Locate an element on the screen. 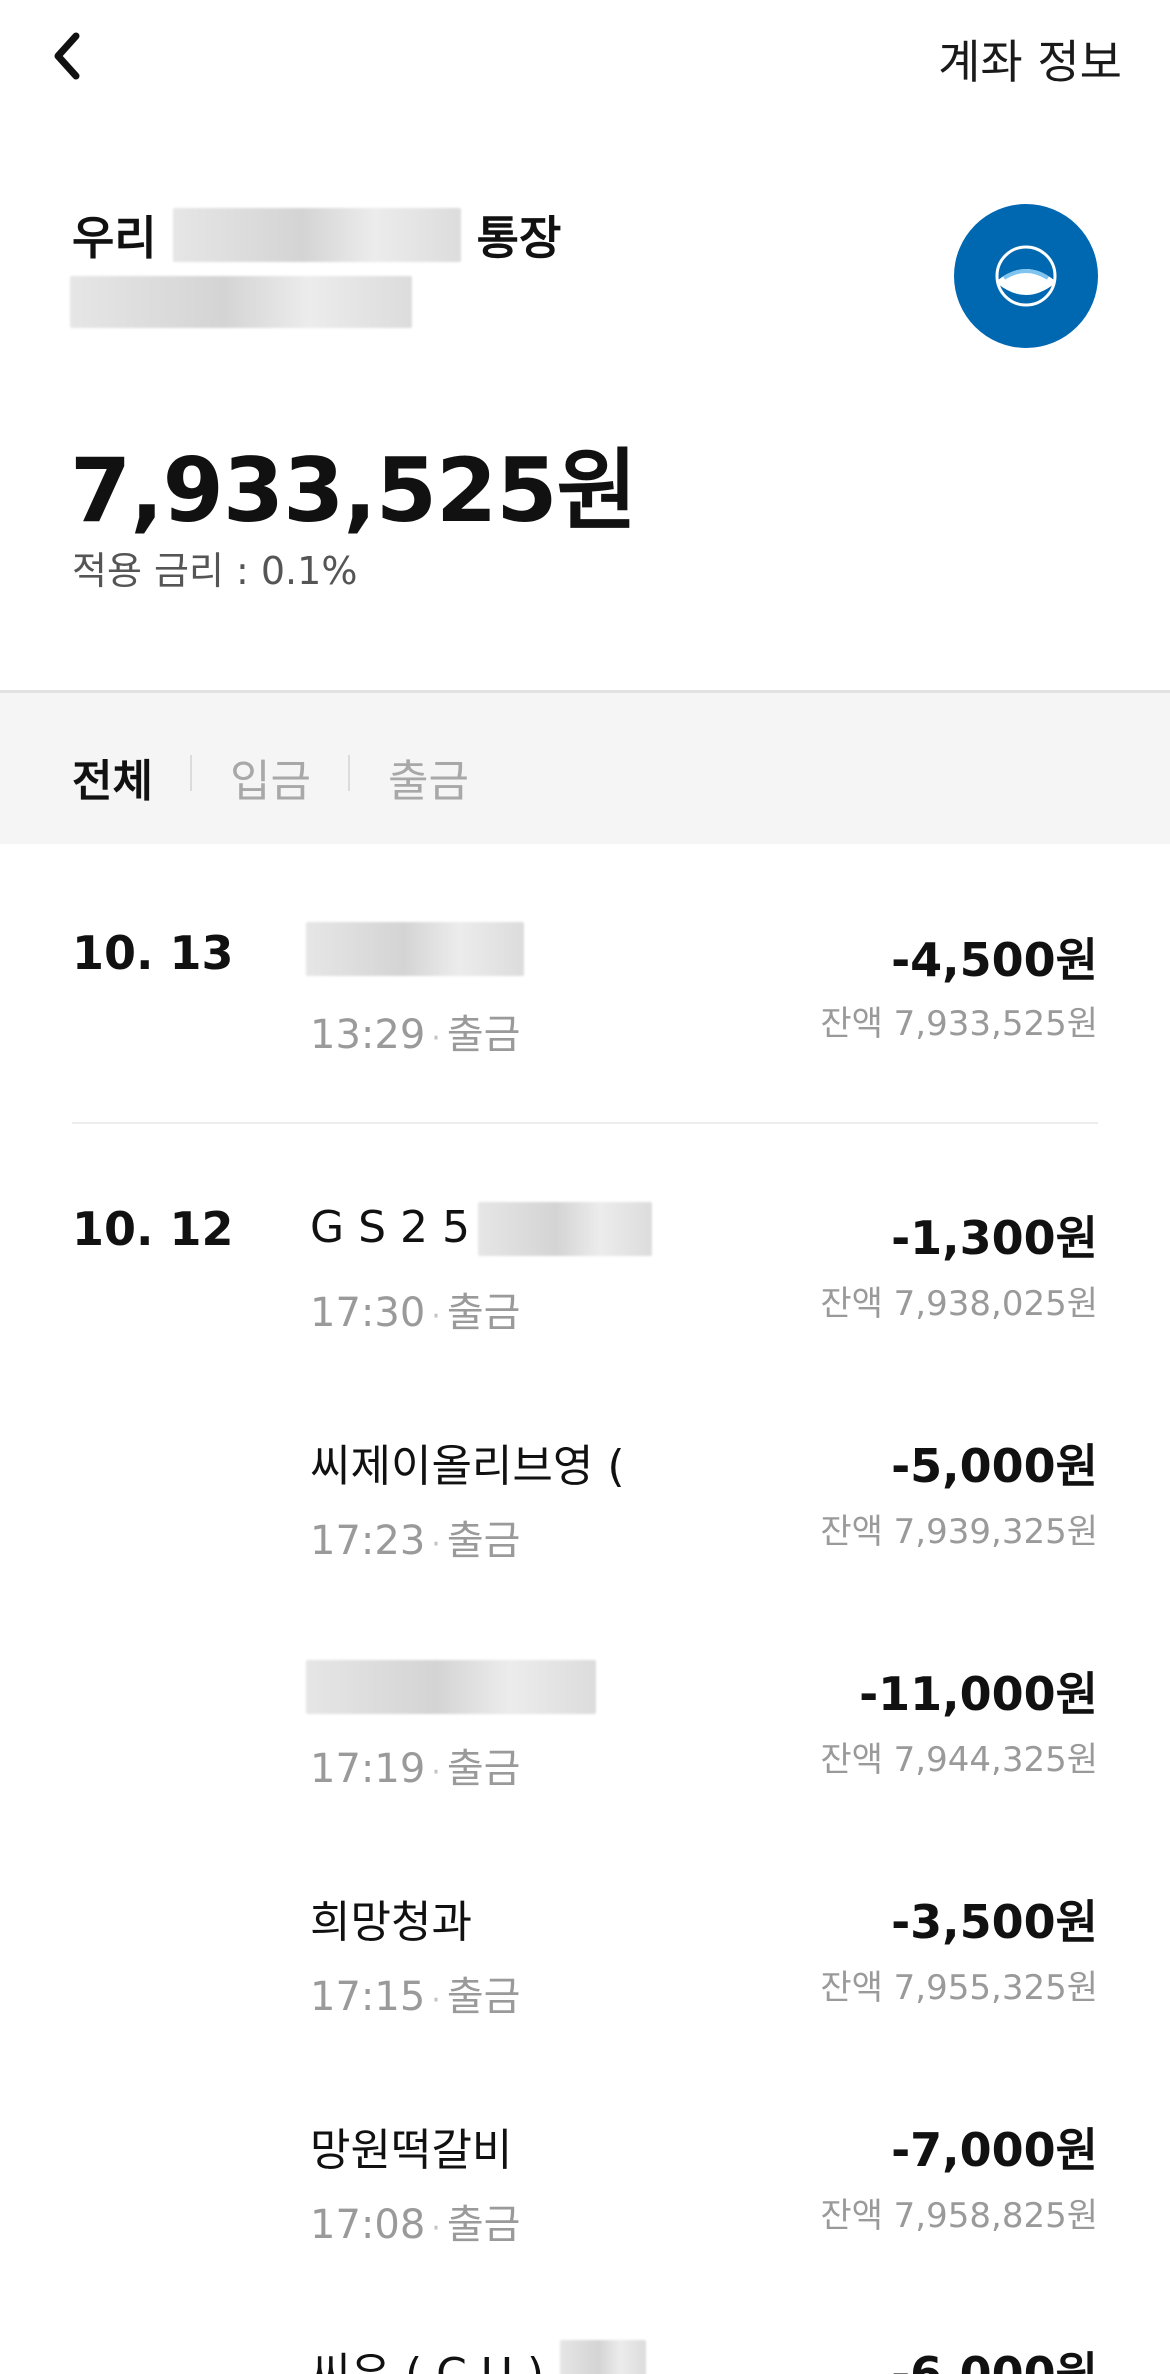 The height and width of the screenshot is (2374, 1170). account-name: 우리 통장 is located at coordinates (316, 235).